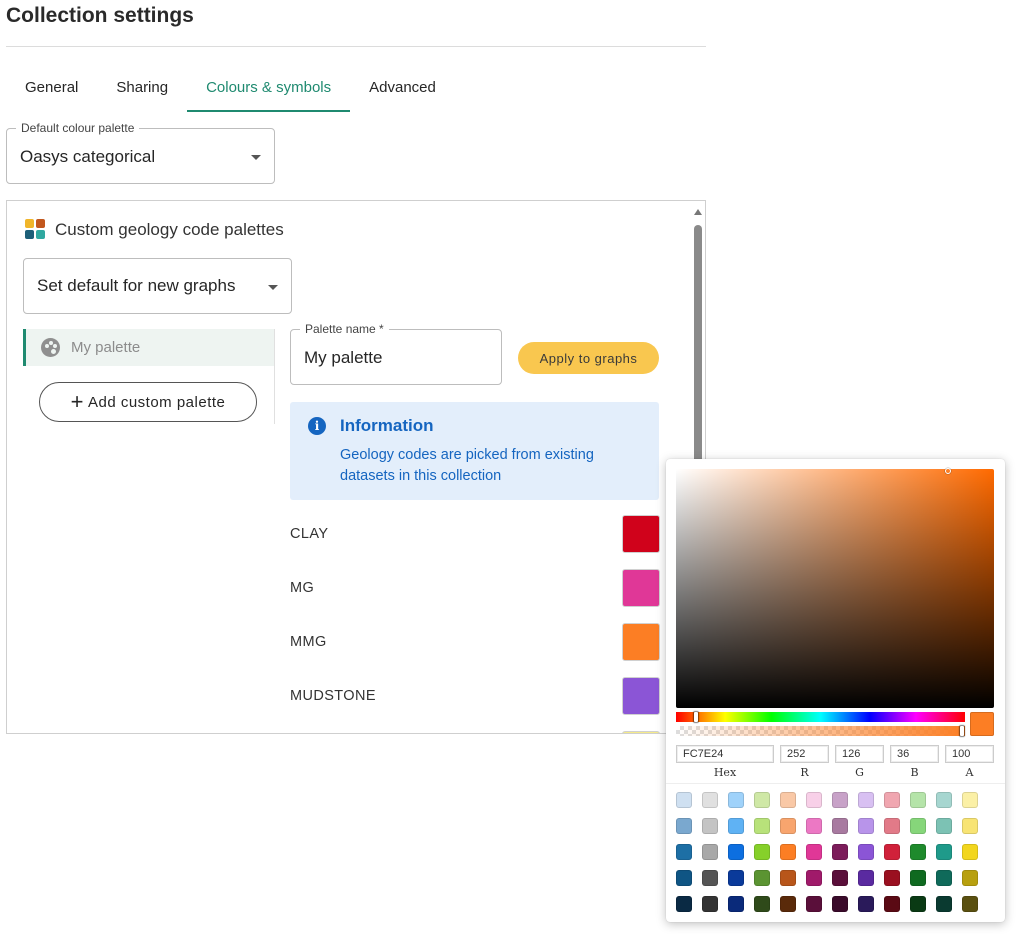 This screenshot has height=934, width=1023. I want to click on geology-code-row, so click(475, 732).